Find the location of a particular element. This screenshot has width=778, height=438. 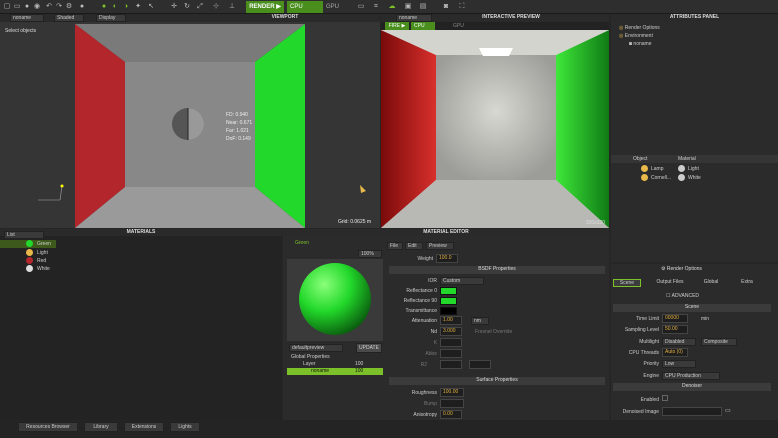

roughness-label: Roughness is located at coordinates (424, 393).